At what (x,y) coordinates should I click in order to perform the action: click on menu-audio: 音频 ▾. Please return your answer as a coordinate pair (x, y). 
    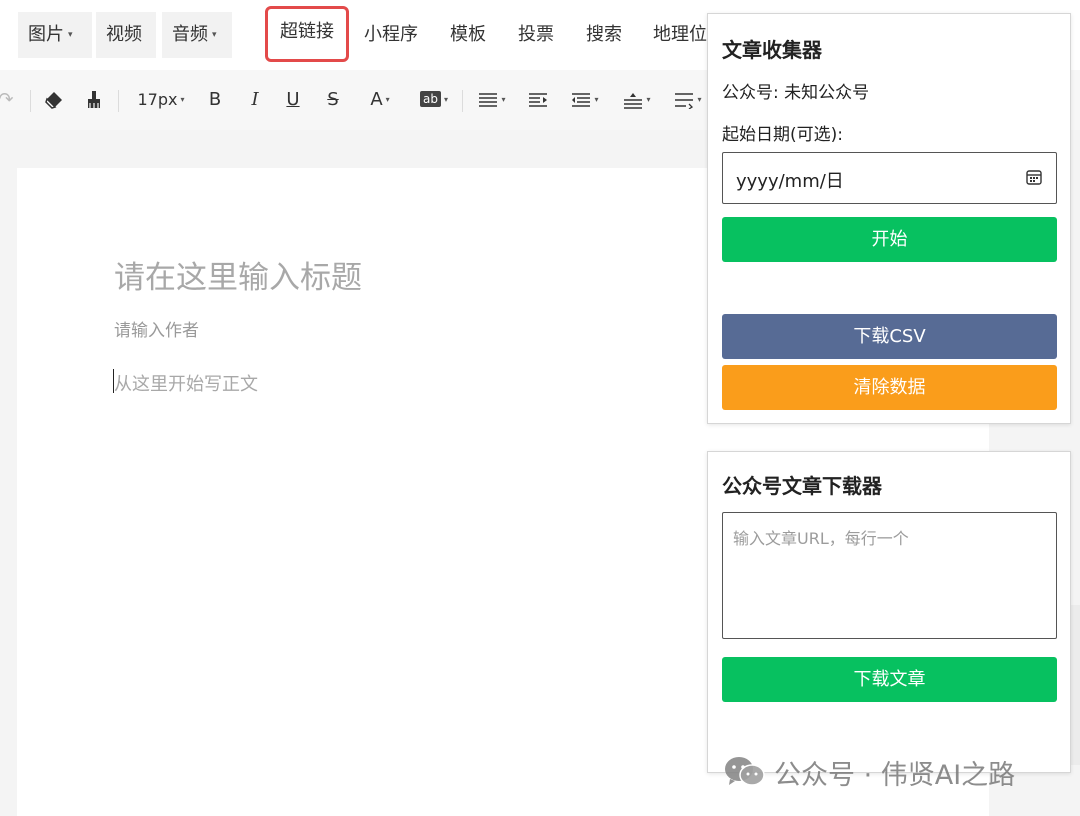
    Looking at the image, I should click on (197, 35).